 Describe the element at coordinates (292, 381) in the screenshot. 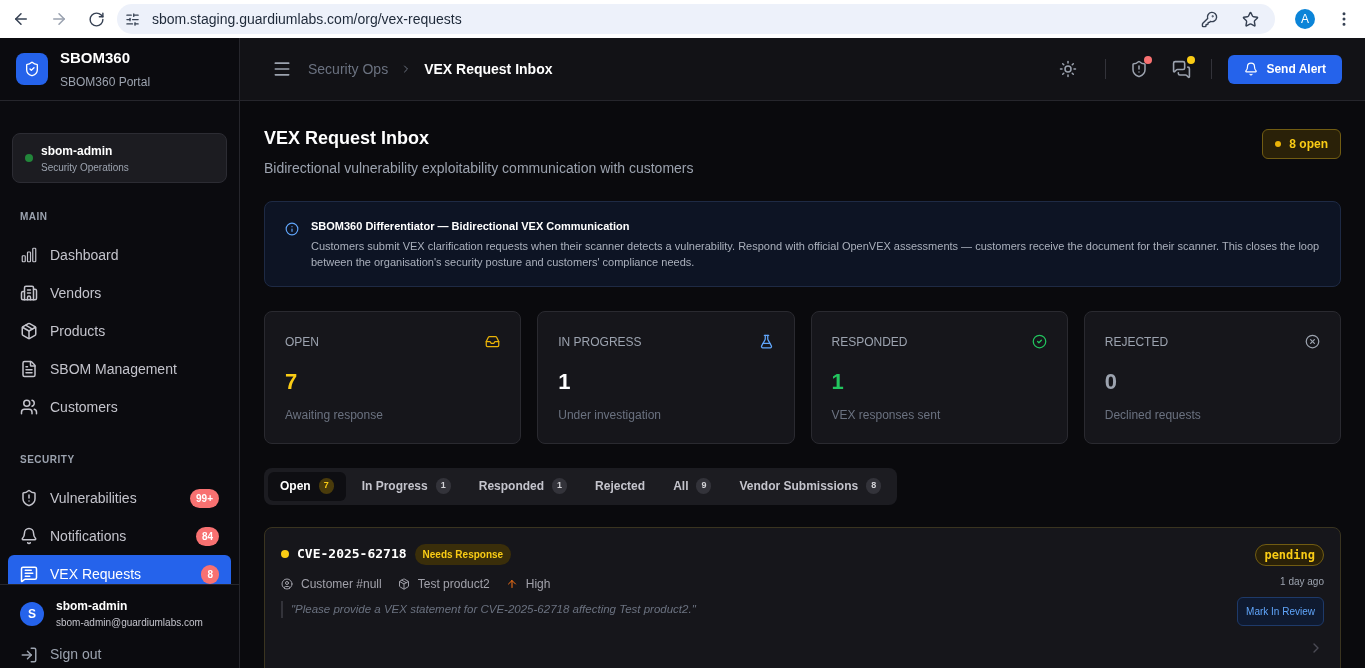

I see `stat-value: 7` at that location.